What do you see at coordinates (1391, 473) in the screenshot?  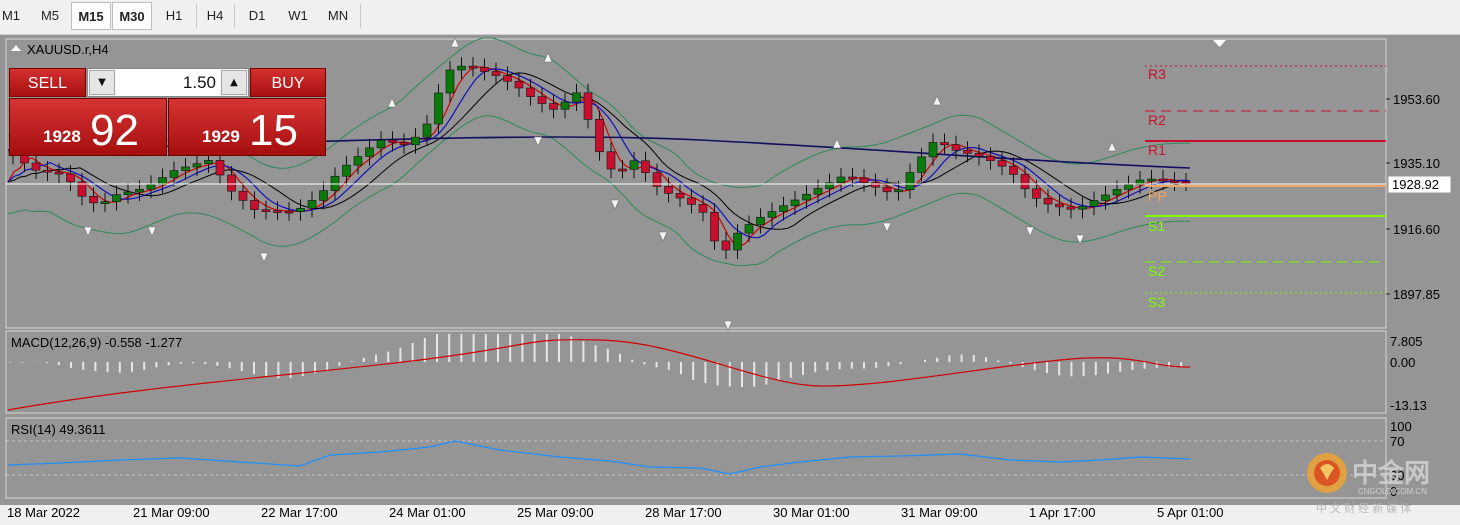 I see `watermark-cn: 中金网` at bounding box center [1391, 473].